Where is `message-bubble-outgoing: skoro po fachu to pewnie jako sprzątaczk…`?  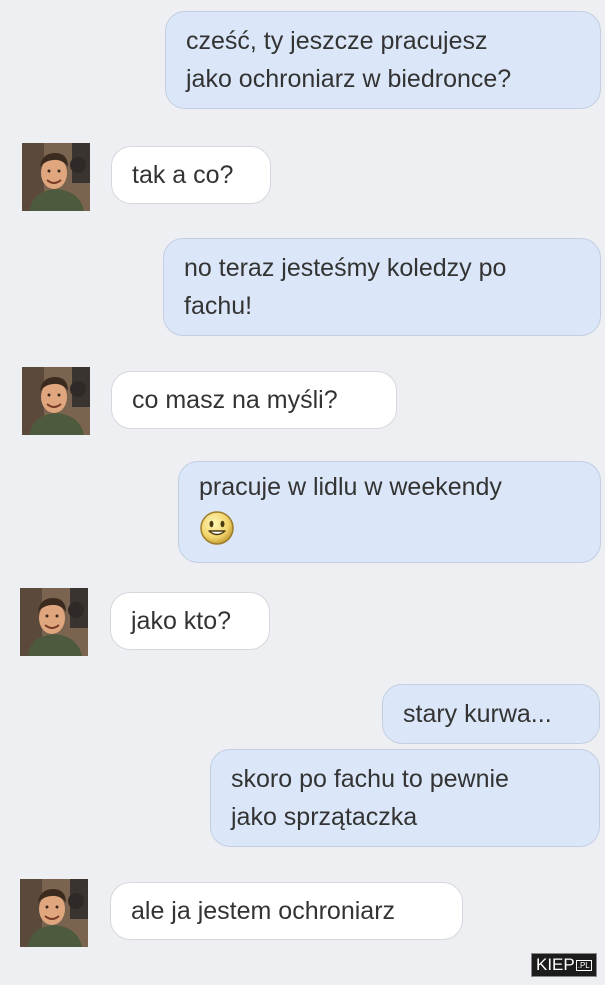
message-bubble-outgoing: skoro po fachu to pewnie jako sprzątaczk… is located at coordinates (405, 798).